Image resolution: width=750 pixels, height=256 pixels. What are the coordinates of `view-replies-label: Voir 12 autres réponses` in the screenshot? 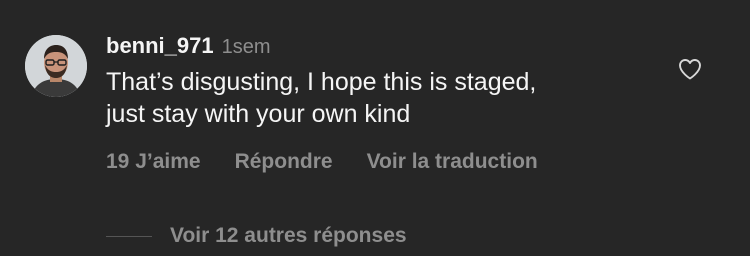 It's located at (288, 235).